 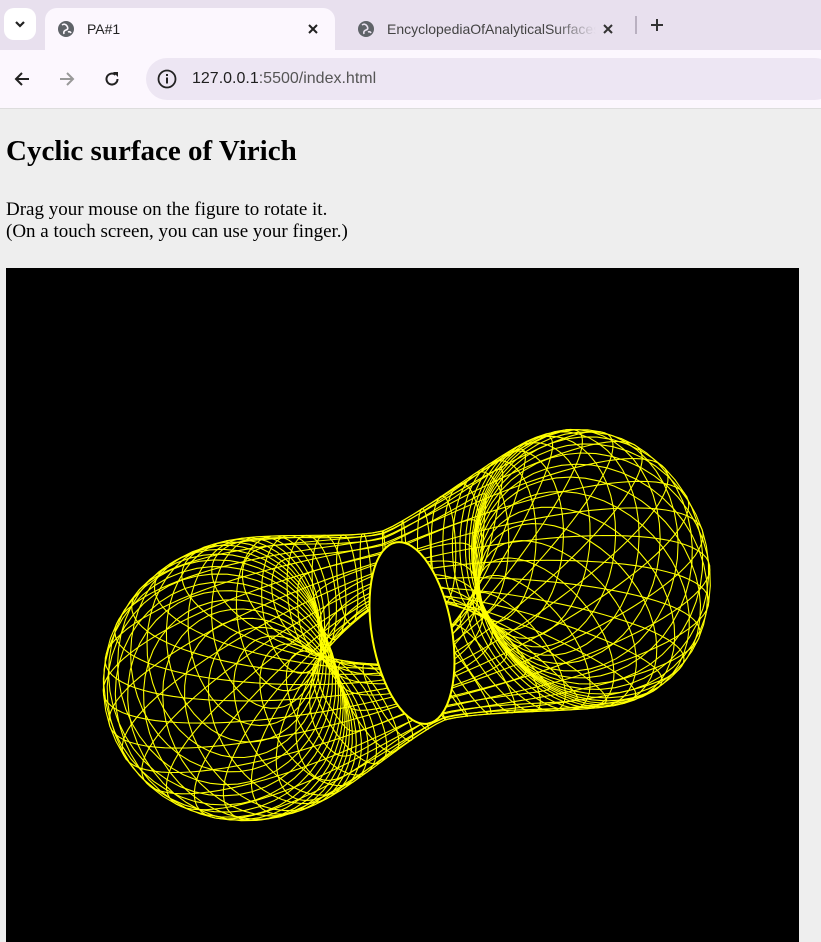 I want to click on page-title: Cyclic surface of Virich, so click(x=151, y=151).